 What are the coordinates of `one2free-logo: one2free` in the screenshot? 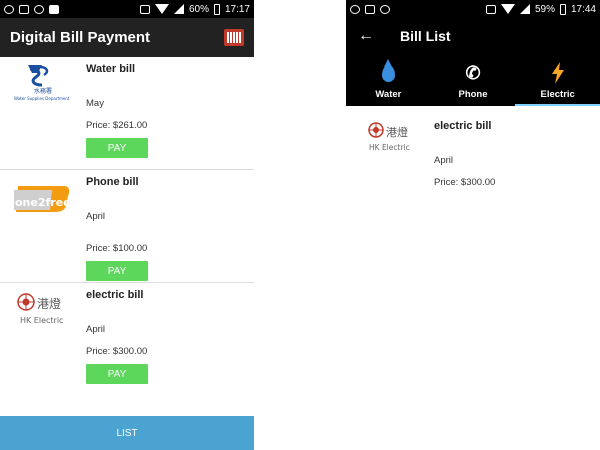 It's located at (42, 202).